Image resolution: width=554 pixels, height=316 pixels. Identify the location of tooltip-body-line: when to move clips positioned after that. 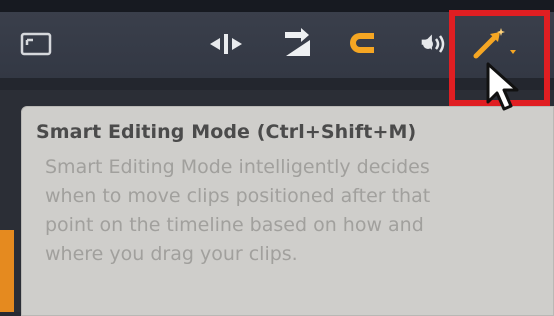
(238, 196).